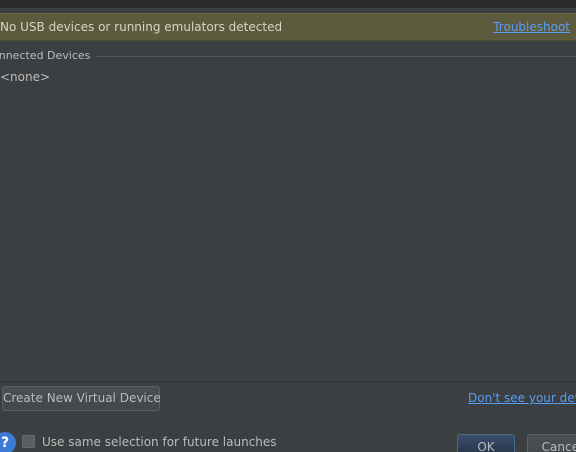 Image resolution: width=576 pixels, height=452 pixels. What do you see at coordinates (288, 4) in the screenshot?
I see `title-bar-edge` at bounding box center [288, 4].